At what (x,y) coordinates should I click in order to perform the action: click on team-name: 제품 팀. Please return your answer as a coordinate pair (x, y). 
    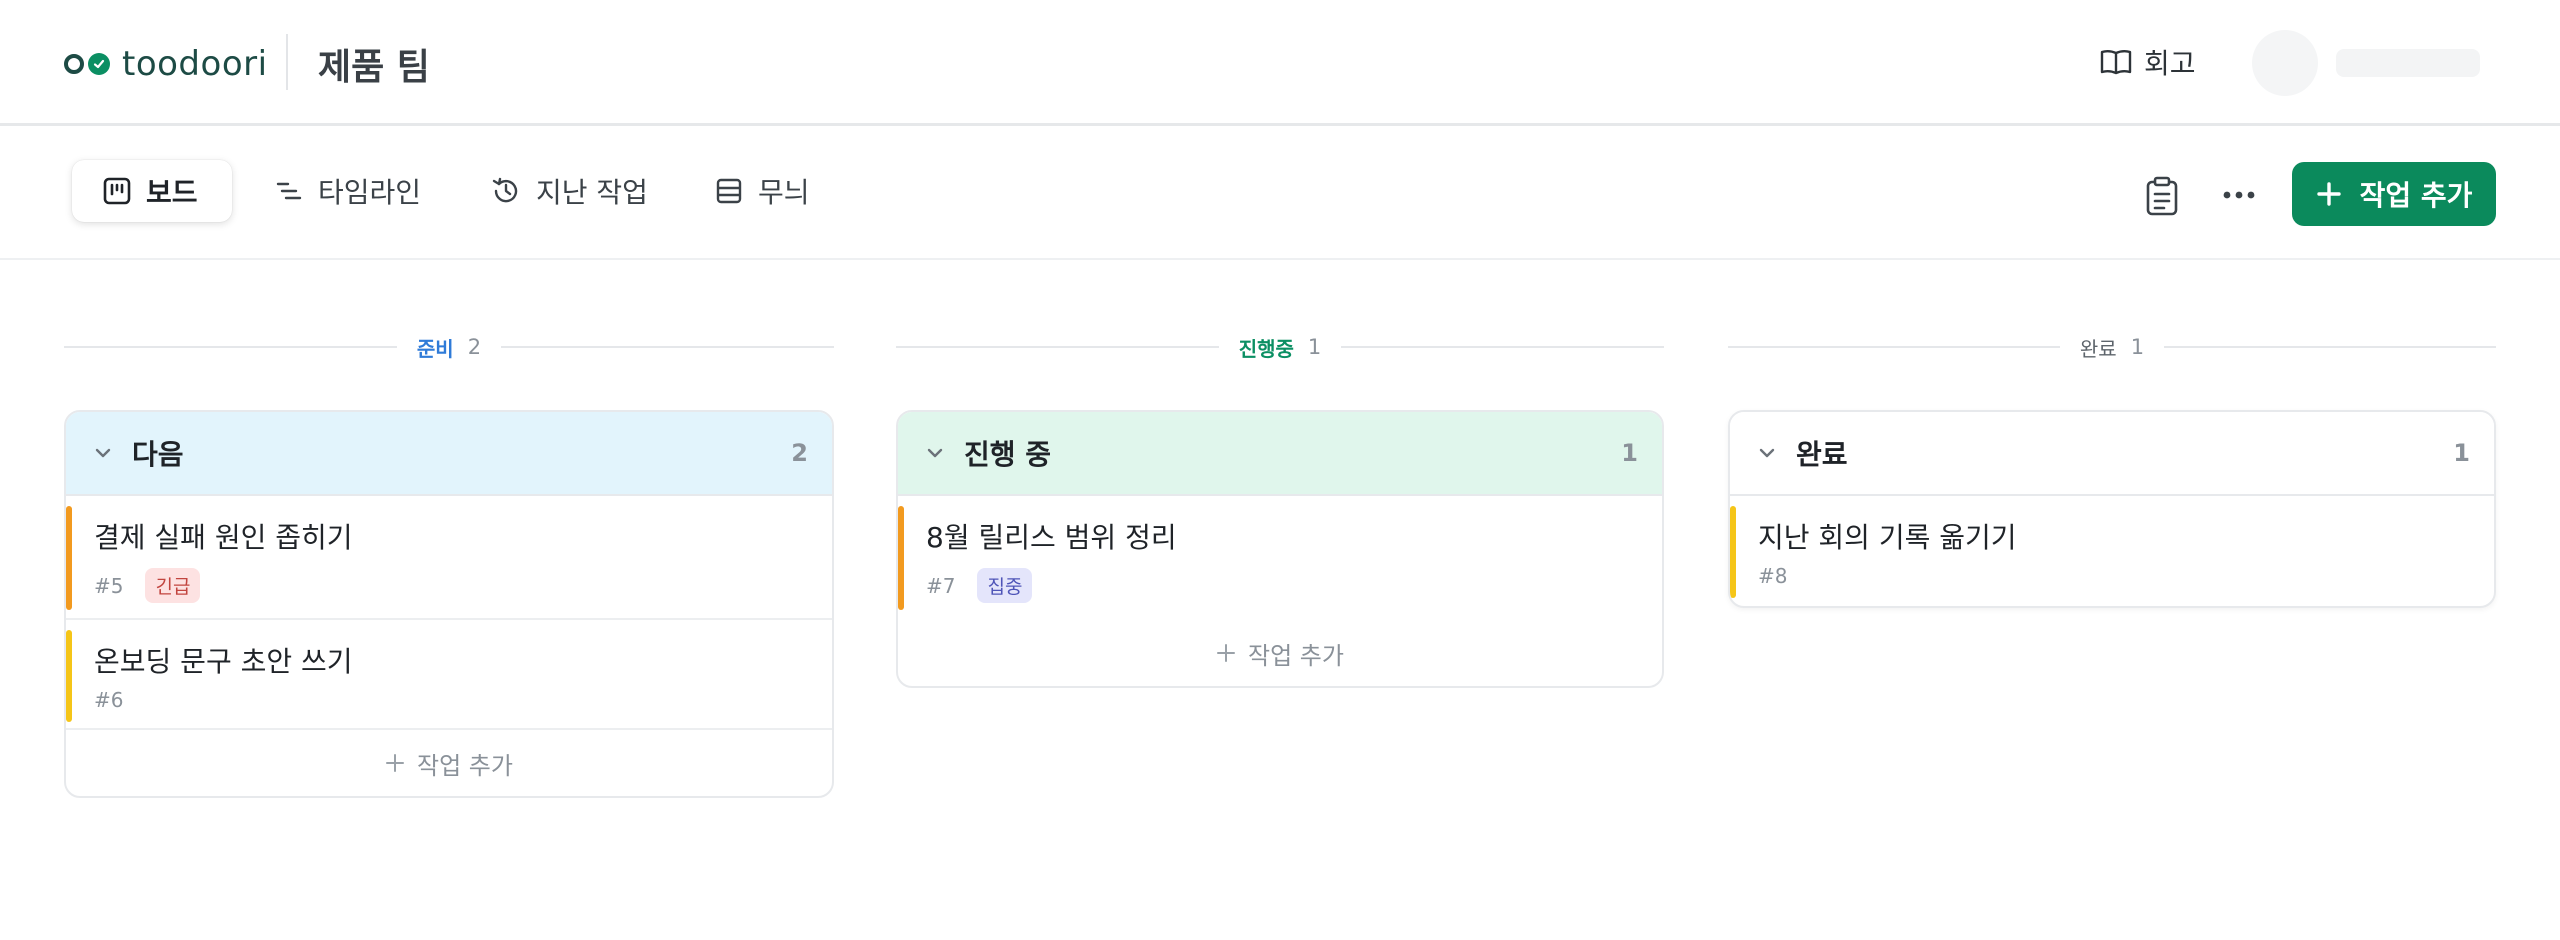
    Looking at the image, I should click on (374, 64).